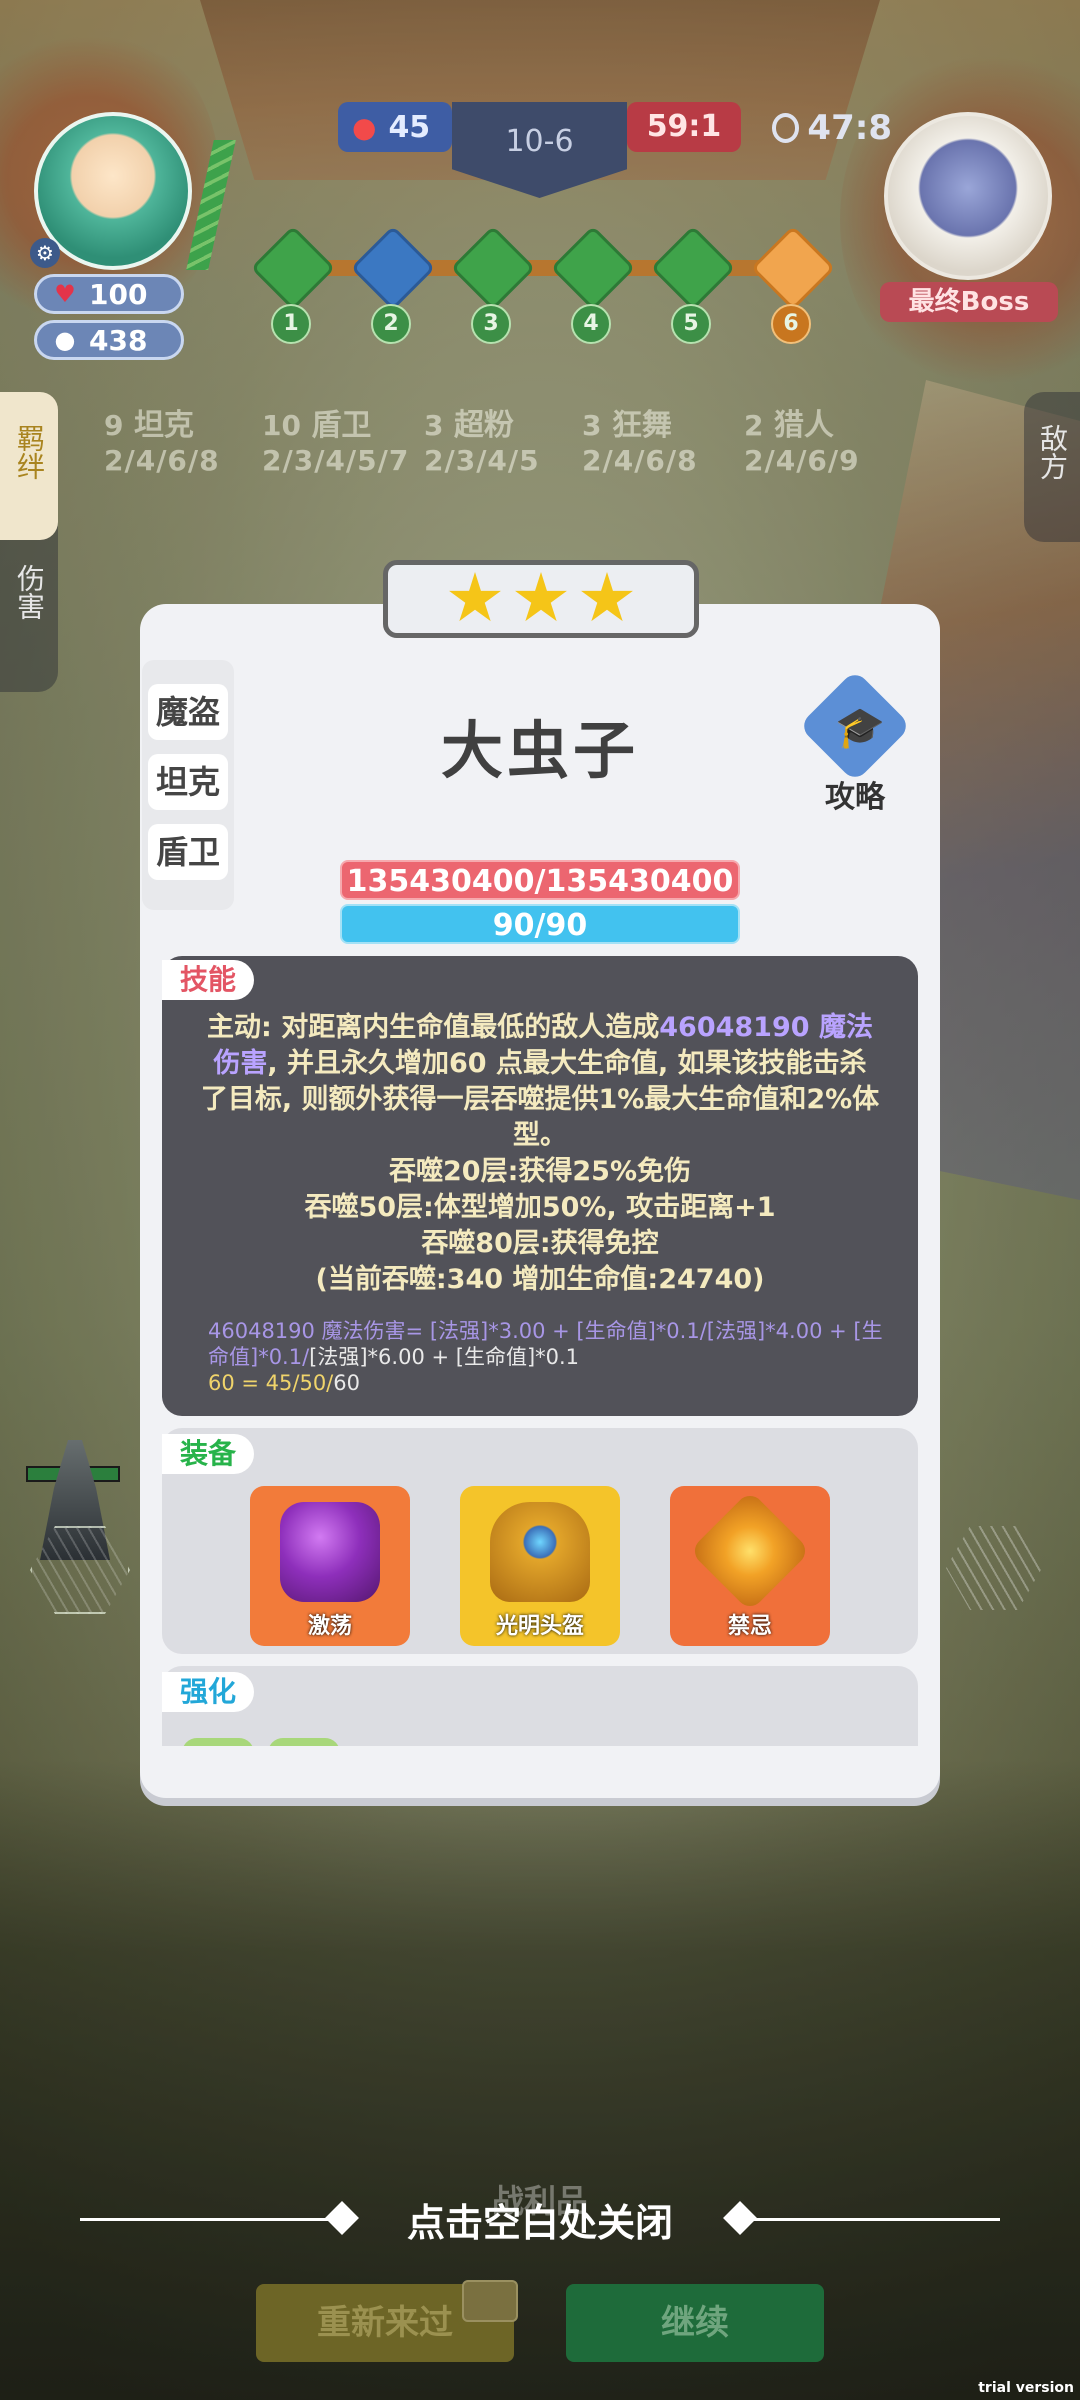 The height and width of the screenshot is (2400, 1080). What do you see at coordinates (329, 1626) in the screenshot?
I see `equipment-name: 激荡` at bounding box center [329, 1626].